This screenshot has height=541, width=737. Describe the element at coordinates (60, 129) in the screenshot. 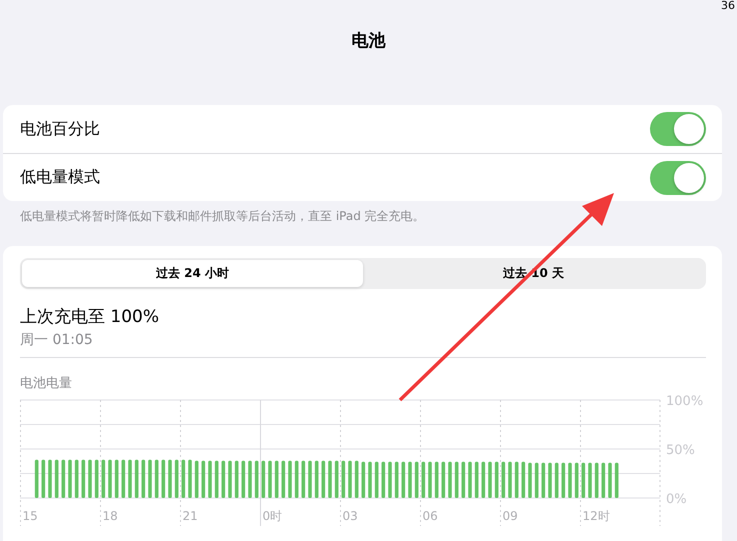

I see `setting-label: 电池百分比` at that location.